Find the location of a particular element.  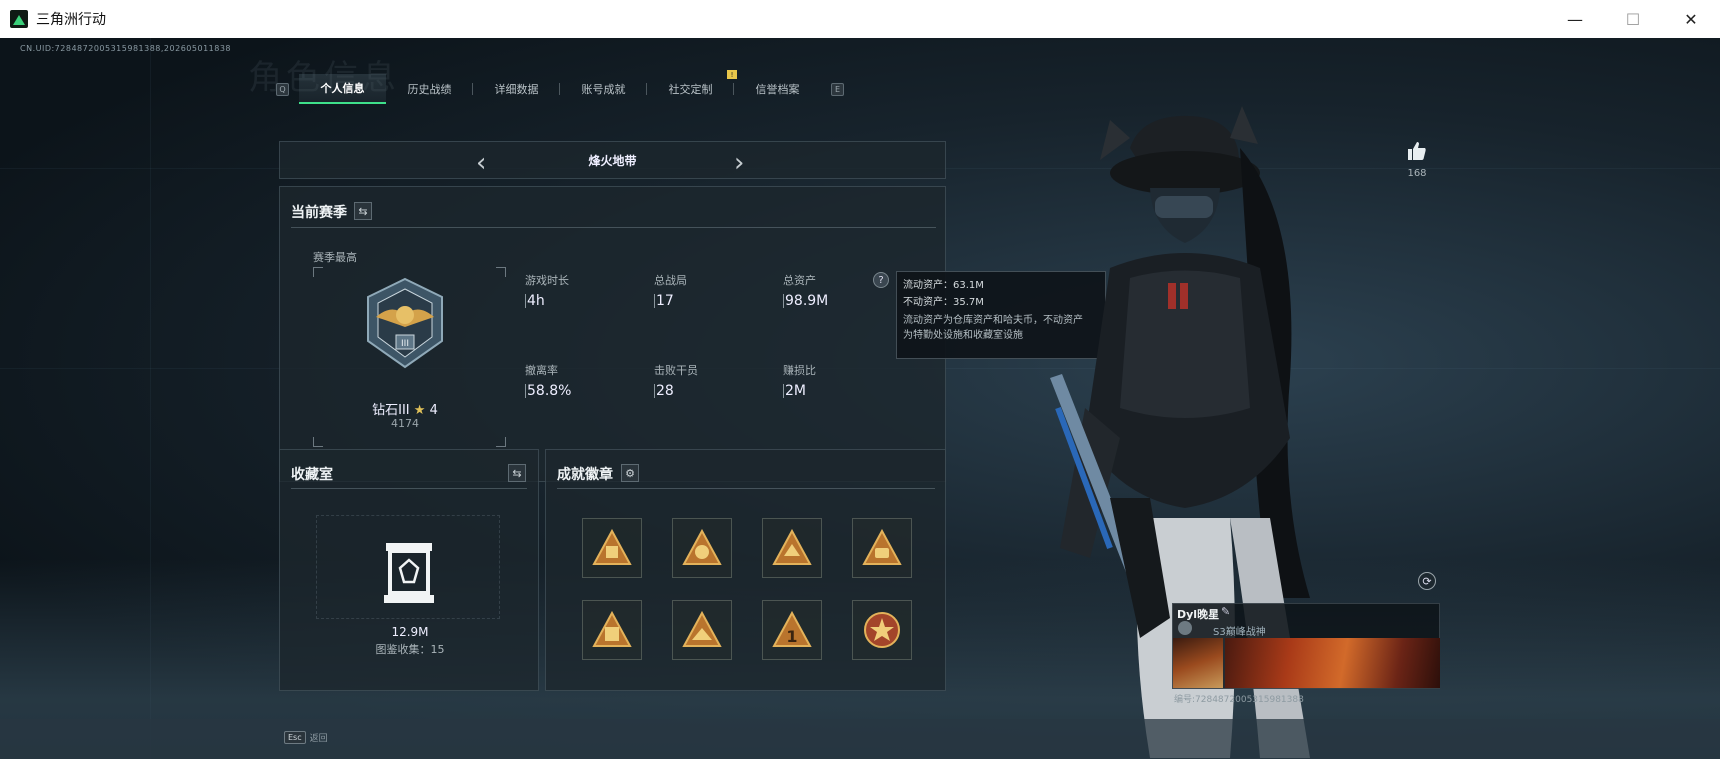

maximize-button: ☐ is located at coordinates (1633, 19).